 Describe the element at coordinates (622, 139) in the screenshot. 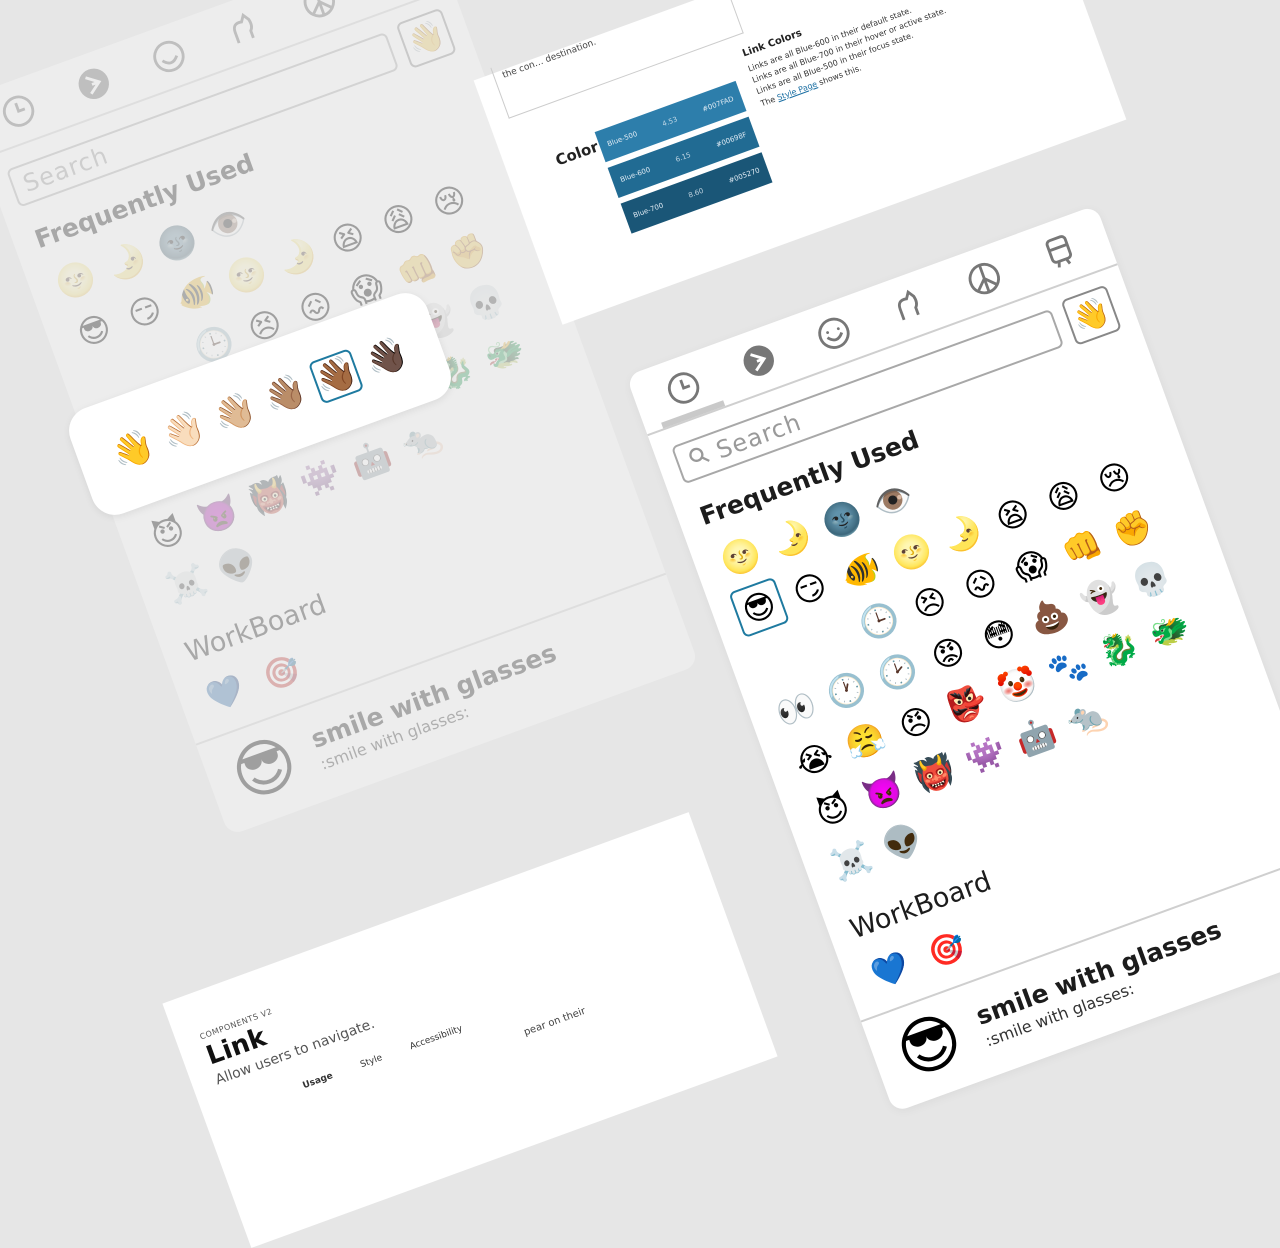

I see `swatch-name: Blue-500` at that location.